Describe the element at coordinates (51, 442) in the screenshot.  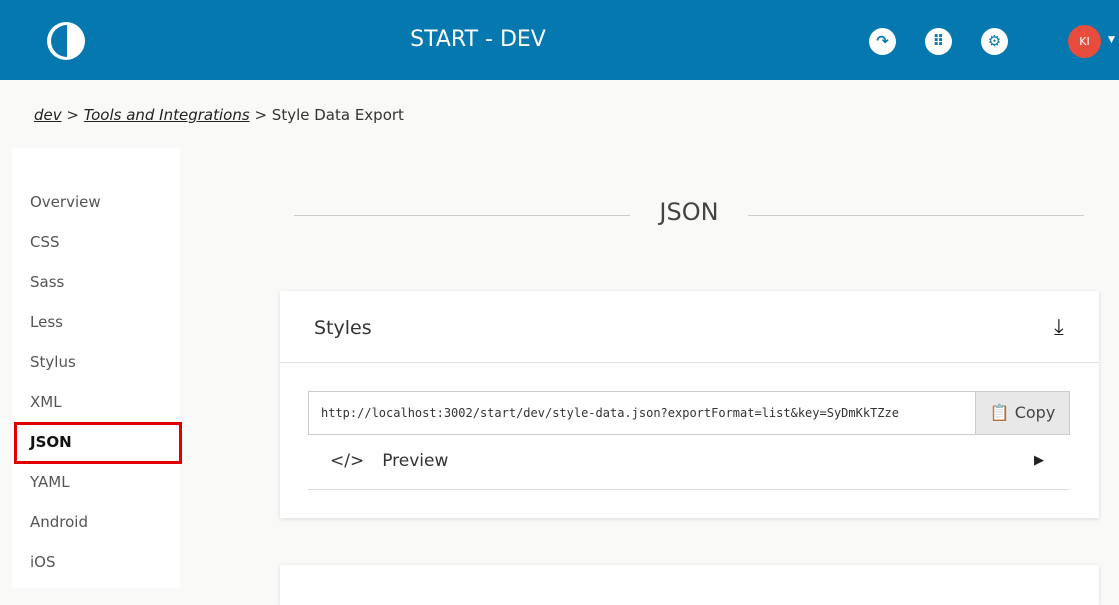
I see `sidebar-item-json: JSON` at that location.